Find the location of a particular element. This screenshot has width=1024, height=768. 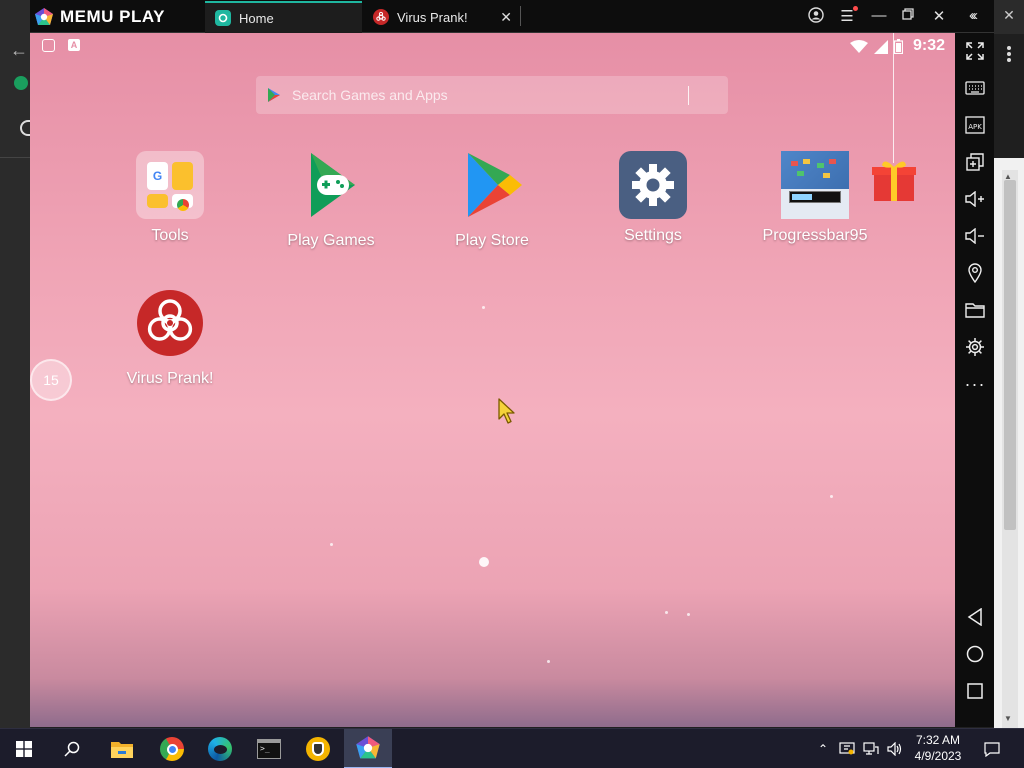

android-statusbar: A 9:32 is located at coordinates (492, 46).